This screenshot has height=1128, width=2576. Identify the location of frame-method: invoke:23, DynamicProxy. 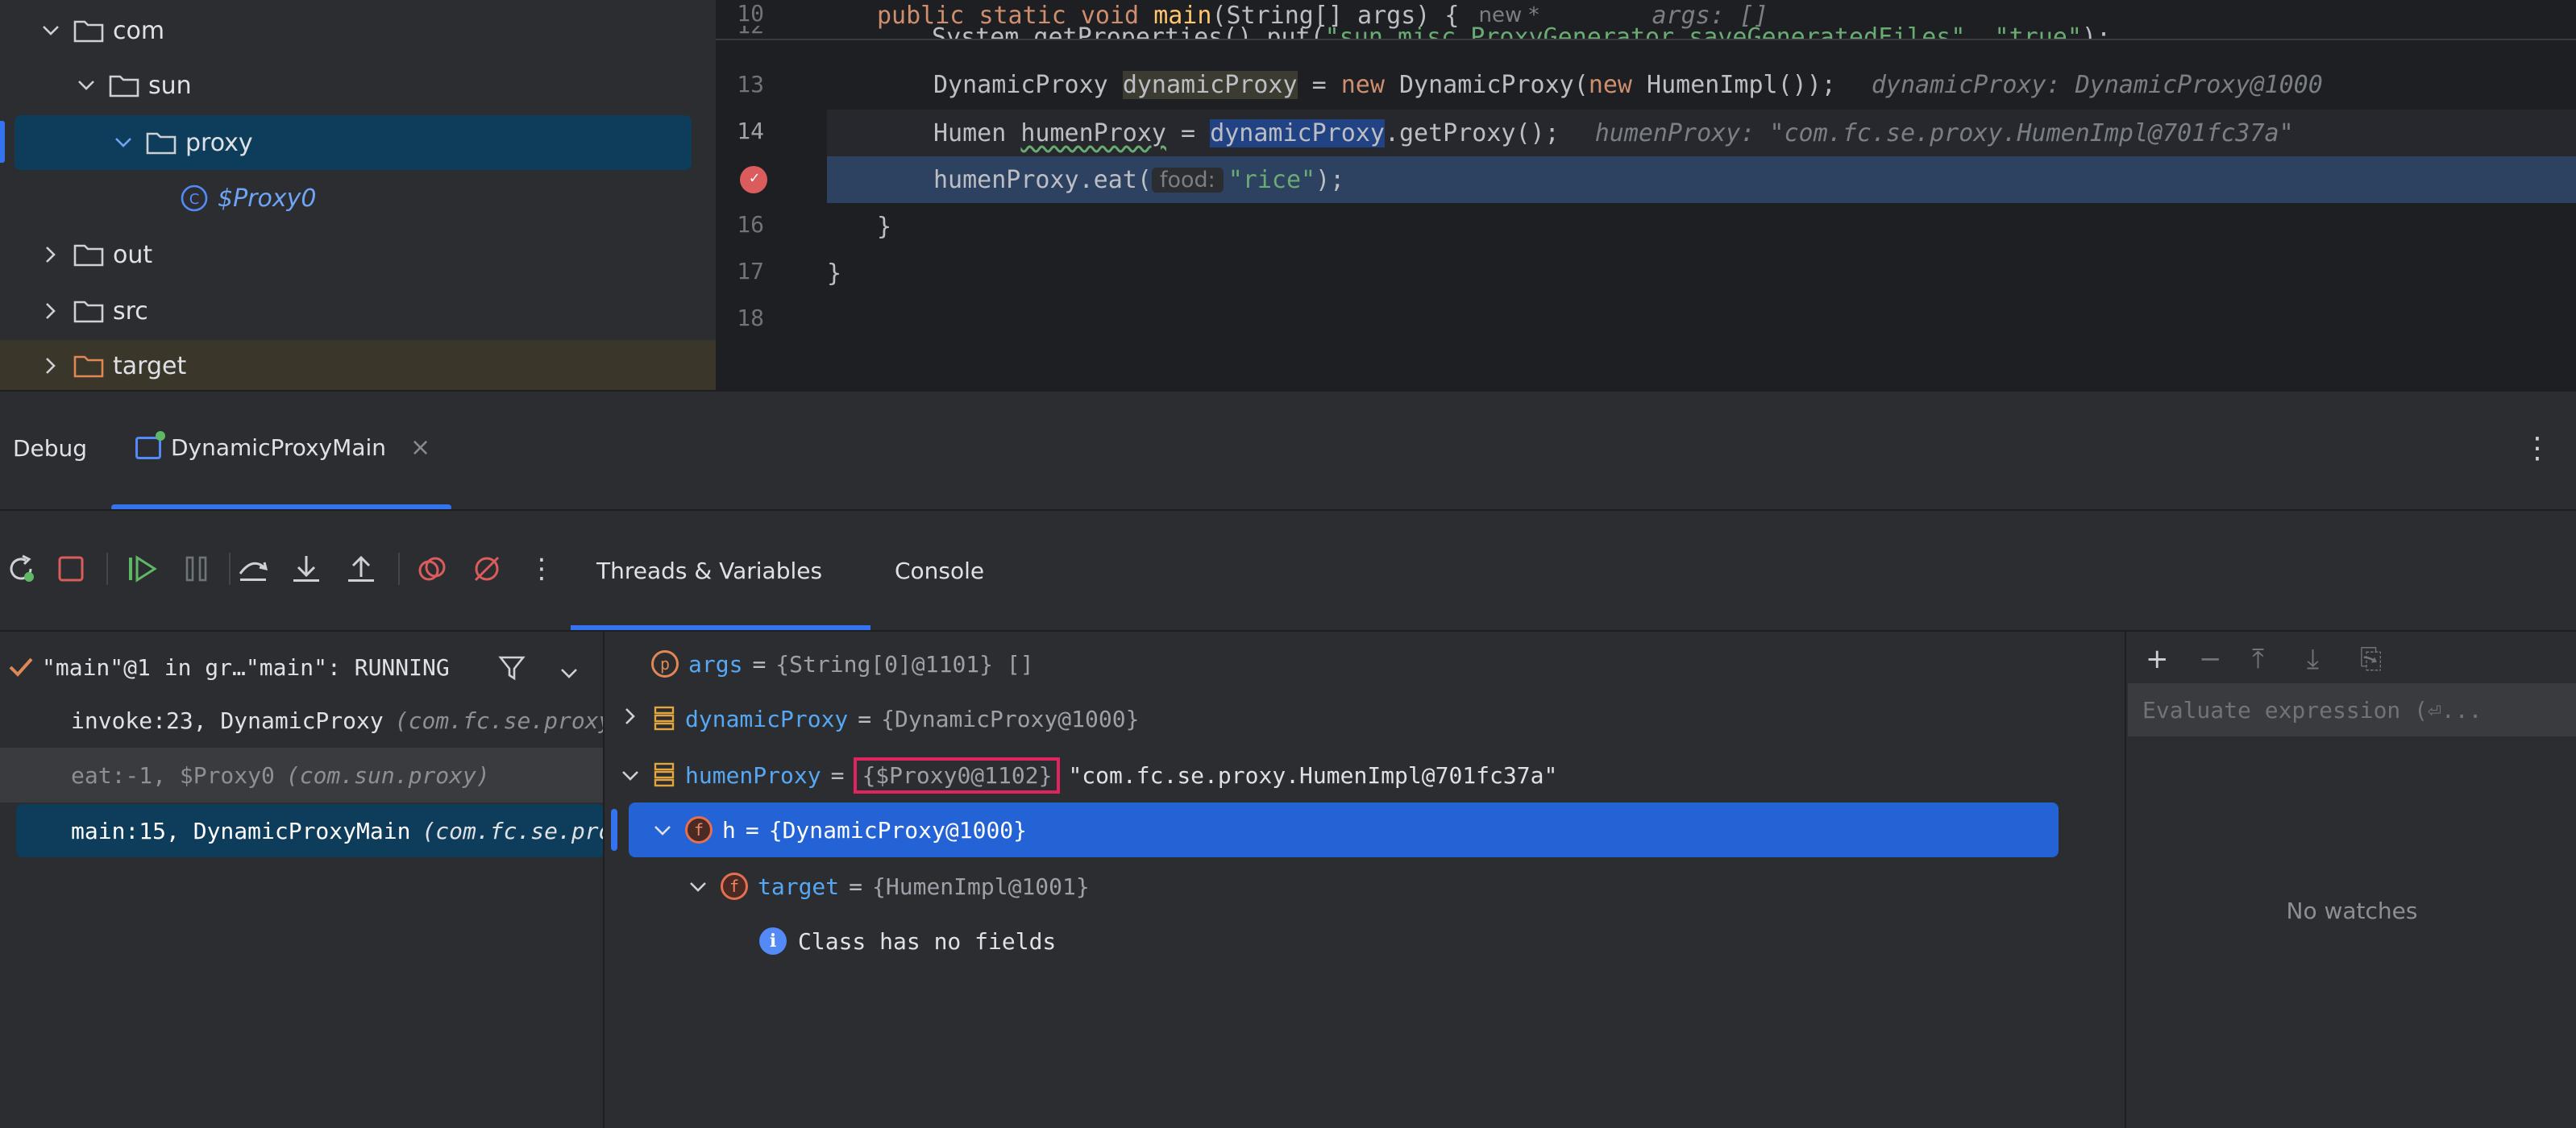
(227, 720).